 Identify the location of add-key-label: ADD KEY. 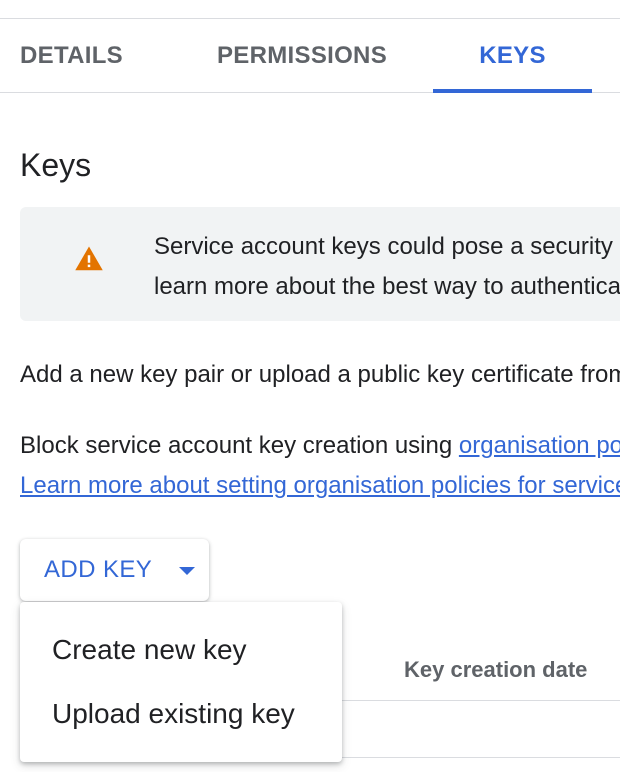
(98, 569).